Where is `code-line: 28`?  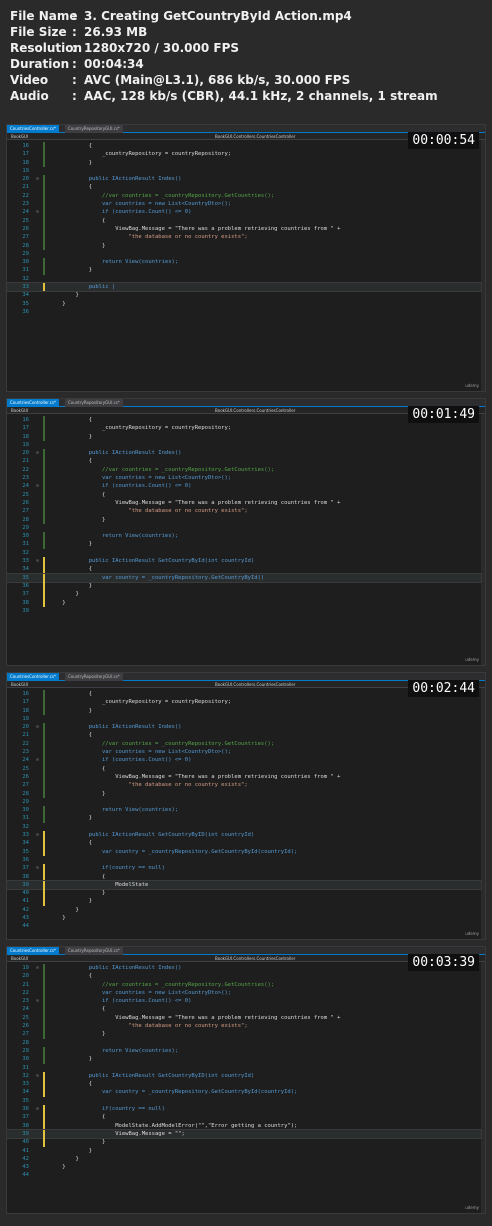 code-line: 28 is located at coordinates (244, 1043).